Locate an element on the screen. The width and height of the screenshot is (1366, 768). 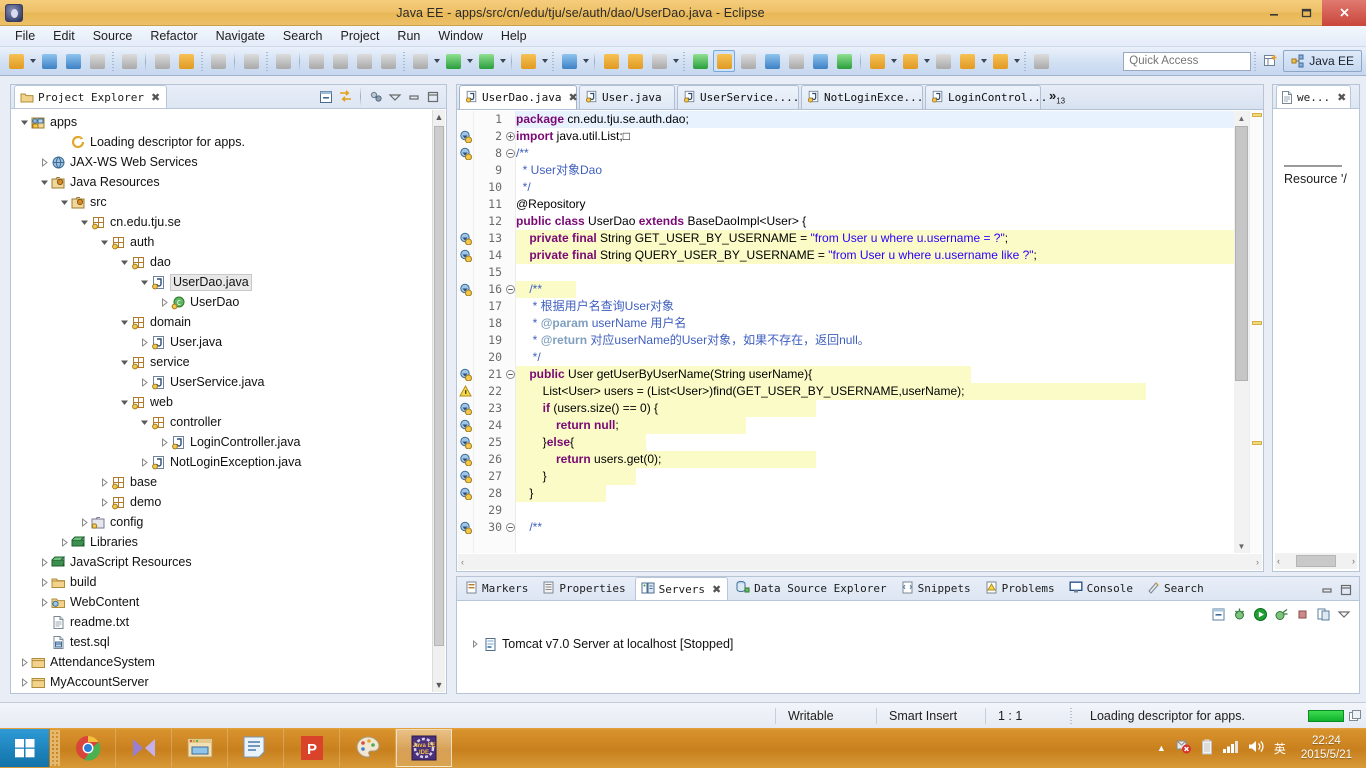
tree-item: auth is located at coordinates (222, 242).